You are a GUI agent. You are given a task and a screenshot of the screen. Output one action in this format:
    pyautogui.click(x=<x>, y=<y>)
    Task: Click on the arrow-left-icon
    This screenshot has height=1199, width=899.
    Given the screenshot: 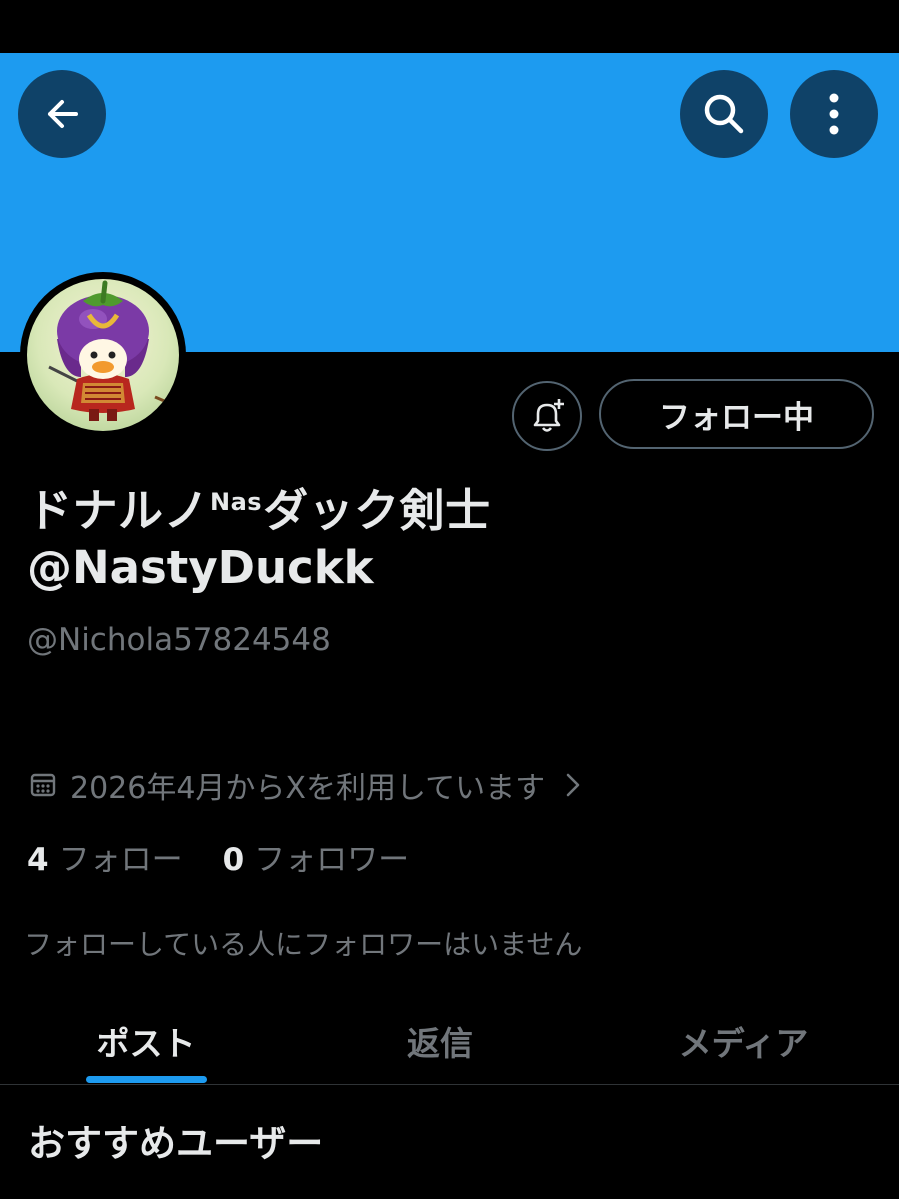 What is the action you would take?
    pyautogui.click(x=63, y=114)
    